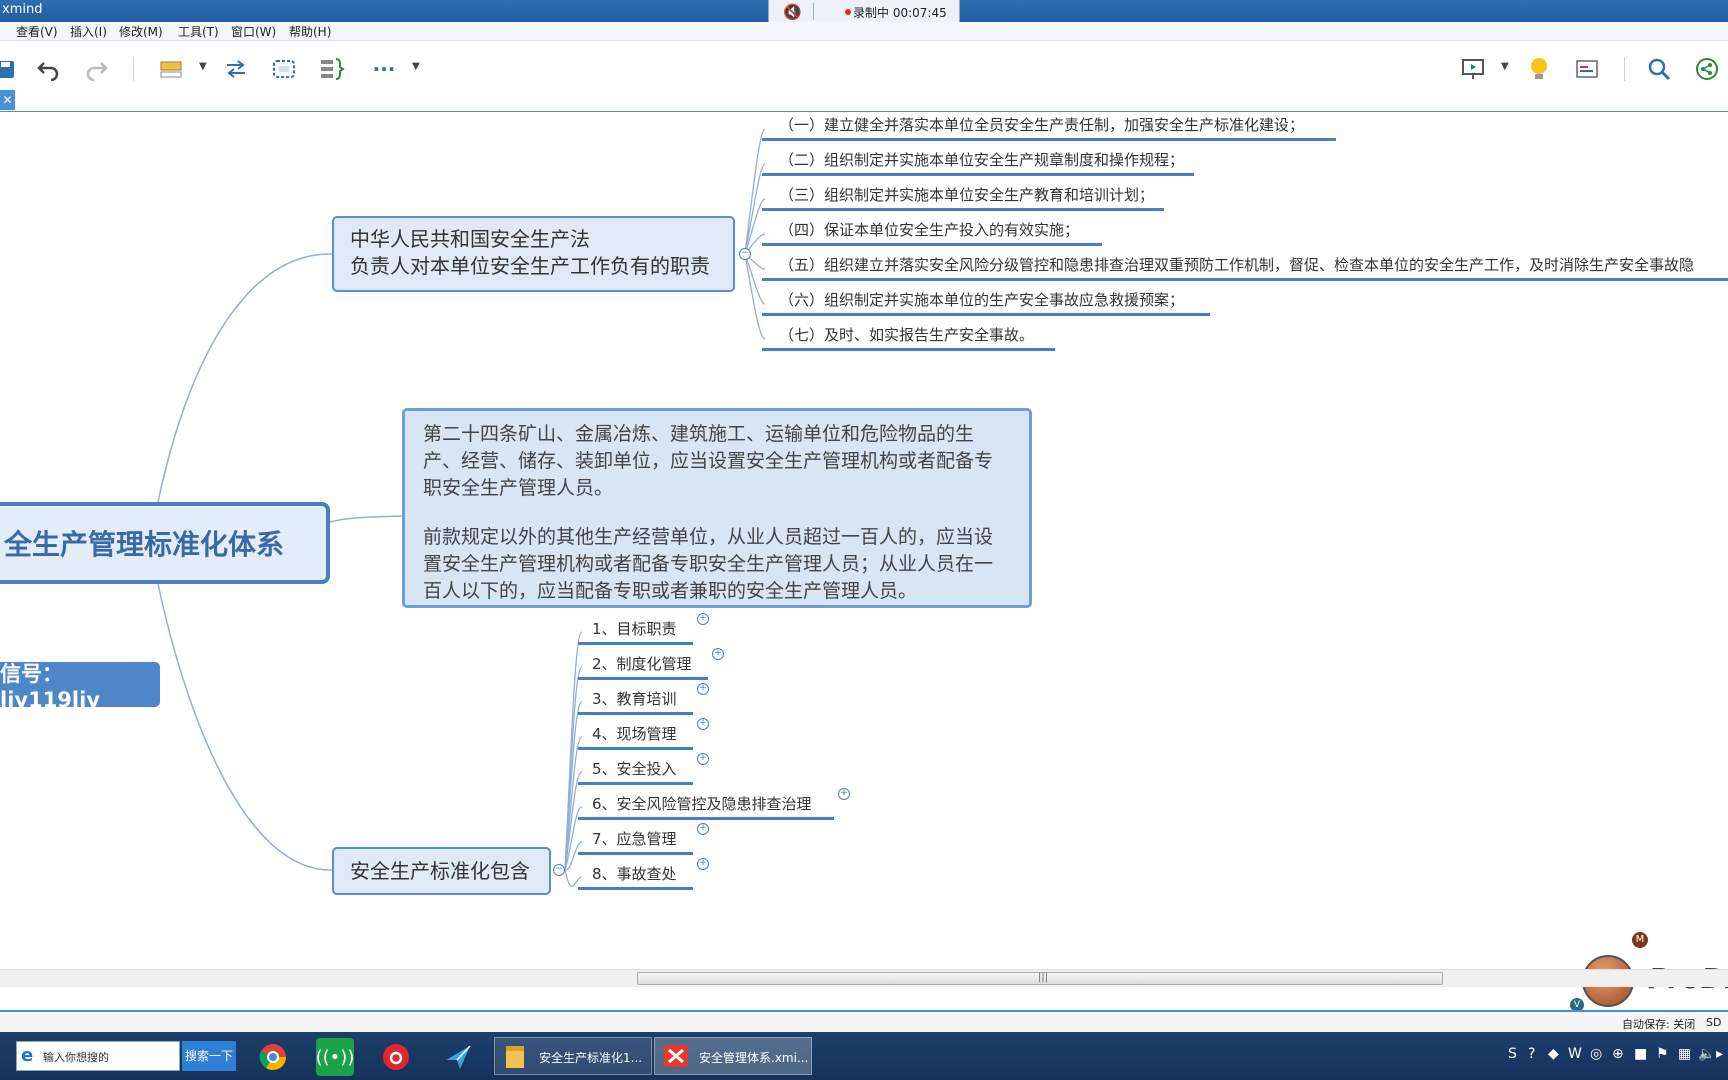  I want to click on presentation-button, so click(1473, 69).